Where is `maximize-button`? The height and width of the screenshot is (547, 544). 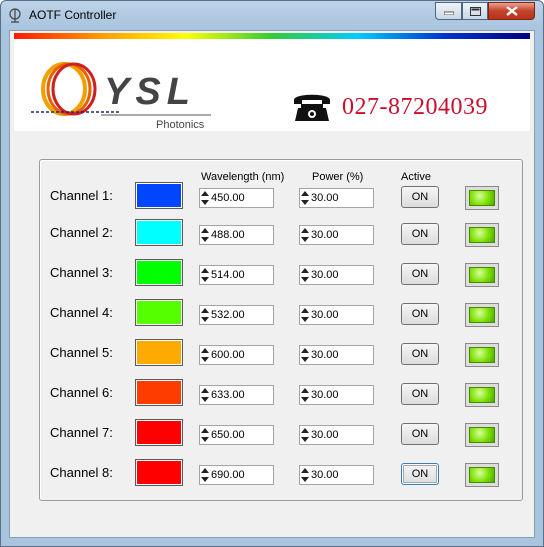
maximize-button is located at coordinates (475, 11).